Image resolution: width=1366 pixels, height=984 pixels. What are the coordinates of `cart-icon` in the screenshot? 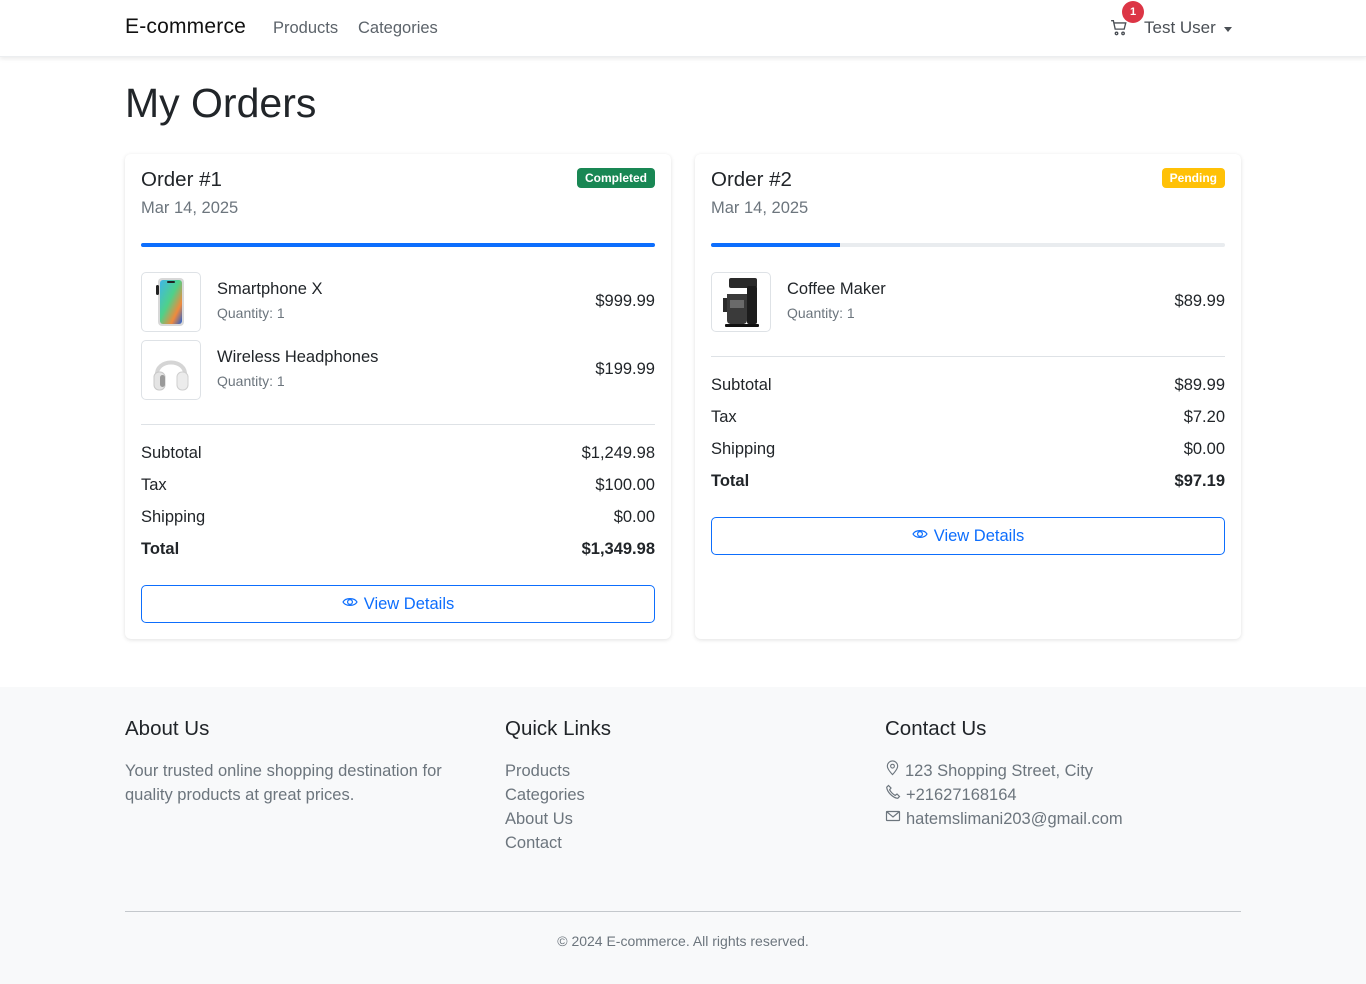 It's located at (1120, 29).